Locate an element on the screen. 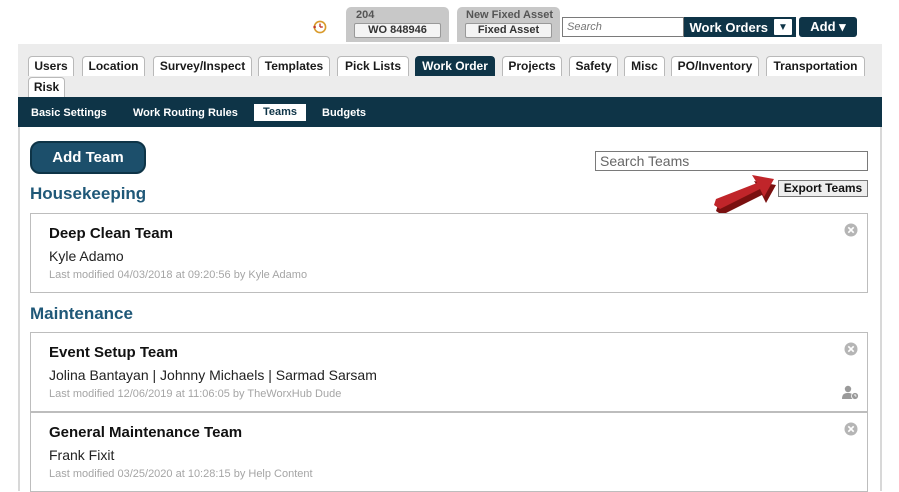 This screenshot has height=492, width=899. recent-item-label: WO 848946 is located at coordinates (397, 30).